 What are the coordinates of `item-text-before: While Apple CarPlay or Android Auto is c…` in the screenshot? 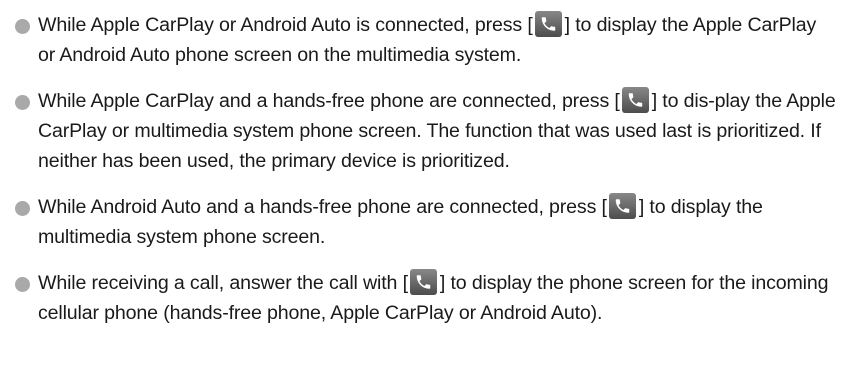 It's located at (285, 25).